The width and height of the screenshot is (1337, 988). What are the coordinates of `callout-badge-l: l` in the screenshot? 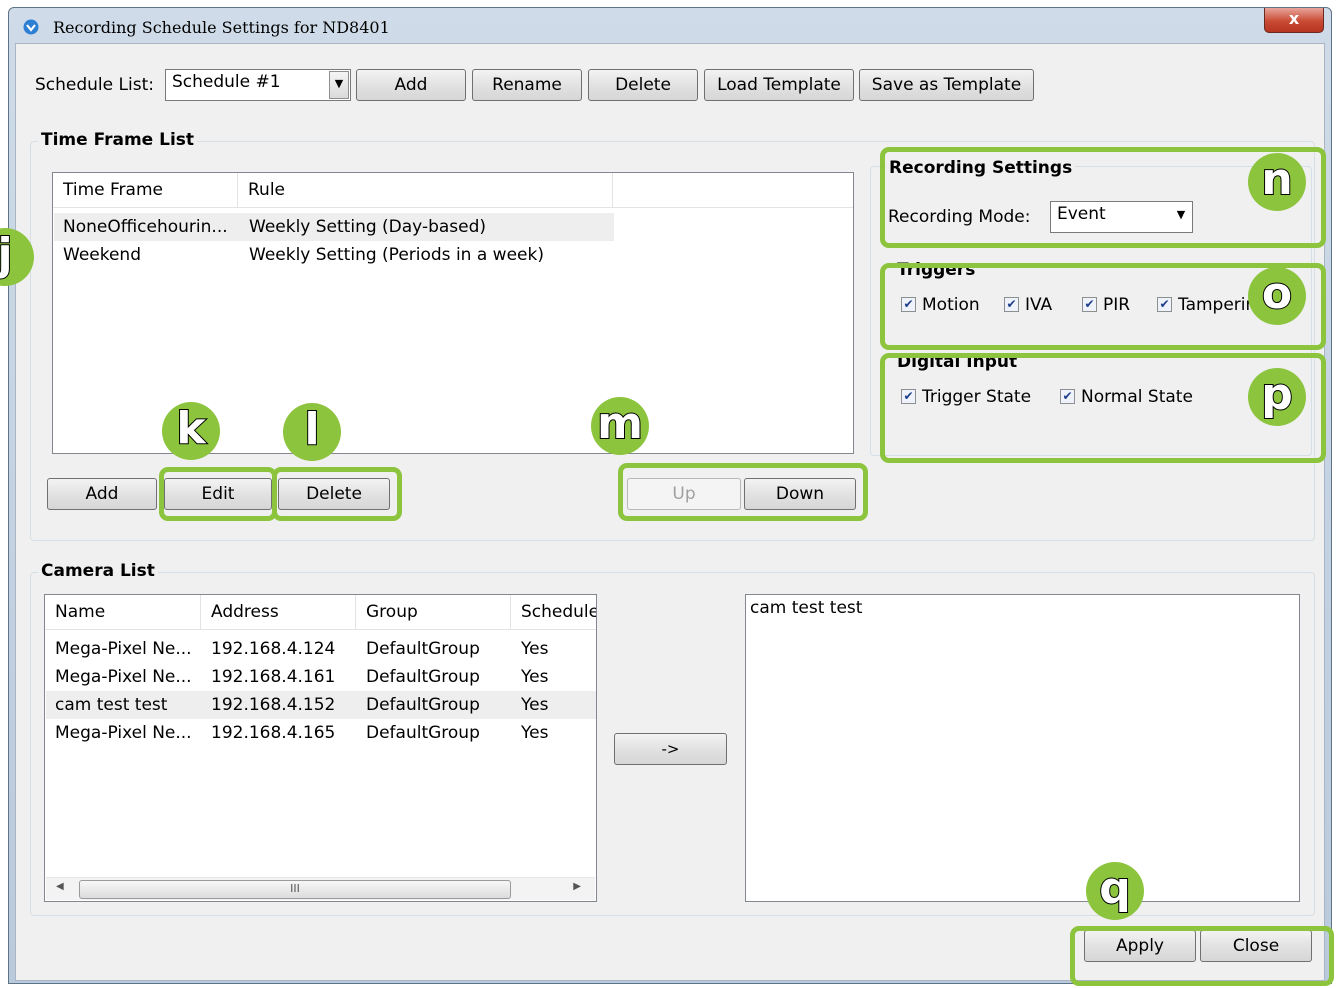 It's located at (312, 432).